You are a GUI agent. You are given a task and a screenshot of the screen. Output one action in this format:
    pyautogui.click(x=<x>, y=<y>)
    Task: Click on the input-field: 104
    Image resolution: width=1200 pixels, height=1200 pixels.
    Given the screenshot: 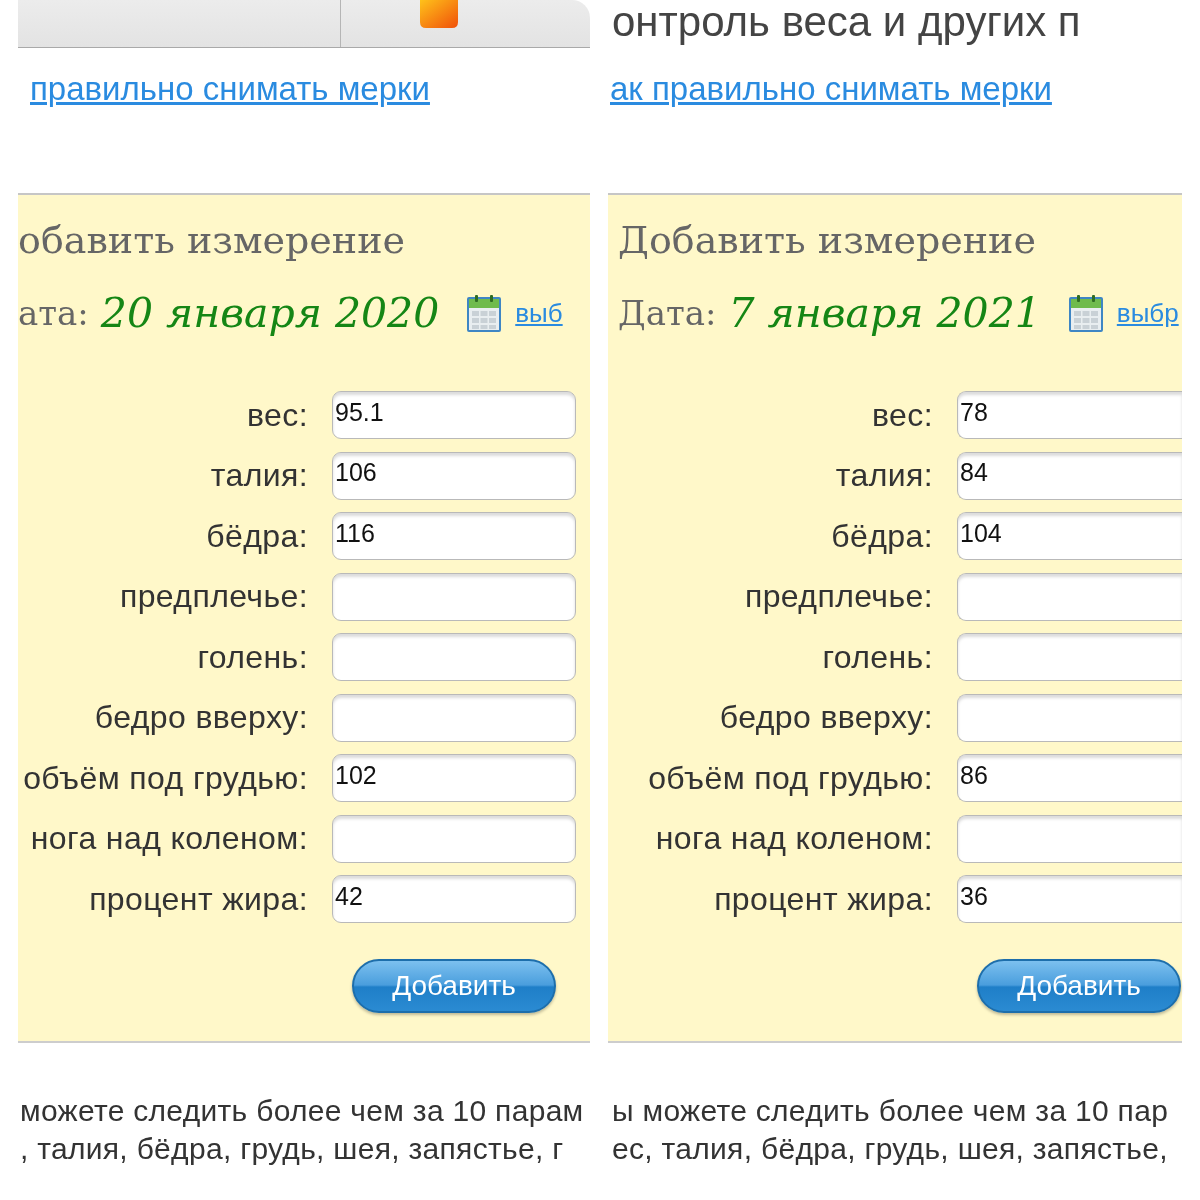 What is the action you would take?
    pyautogui.click(x=1069, y=536)
    